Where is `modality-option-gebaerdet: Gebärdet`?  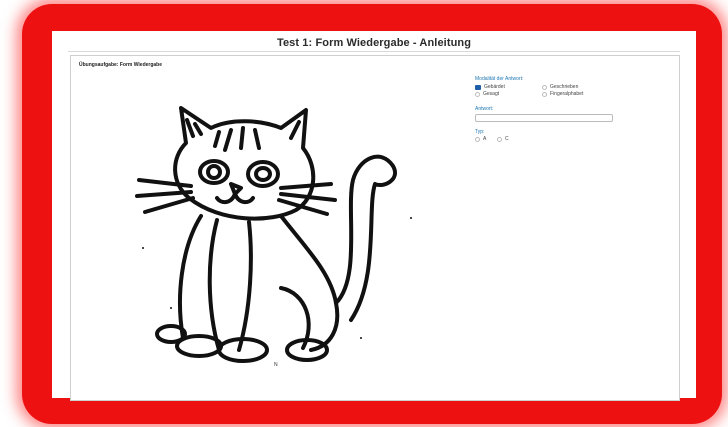
modality-option-gebaerdet: Gebärdet is located at coordinates (490, 87).